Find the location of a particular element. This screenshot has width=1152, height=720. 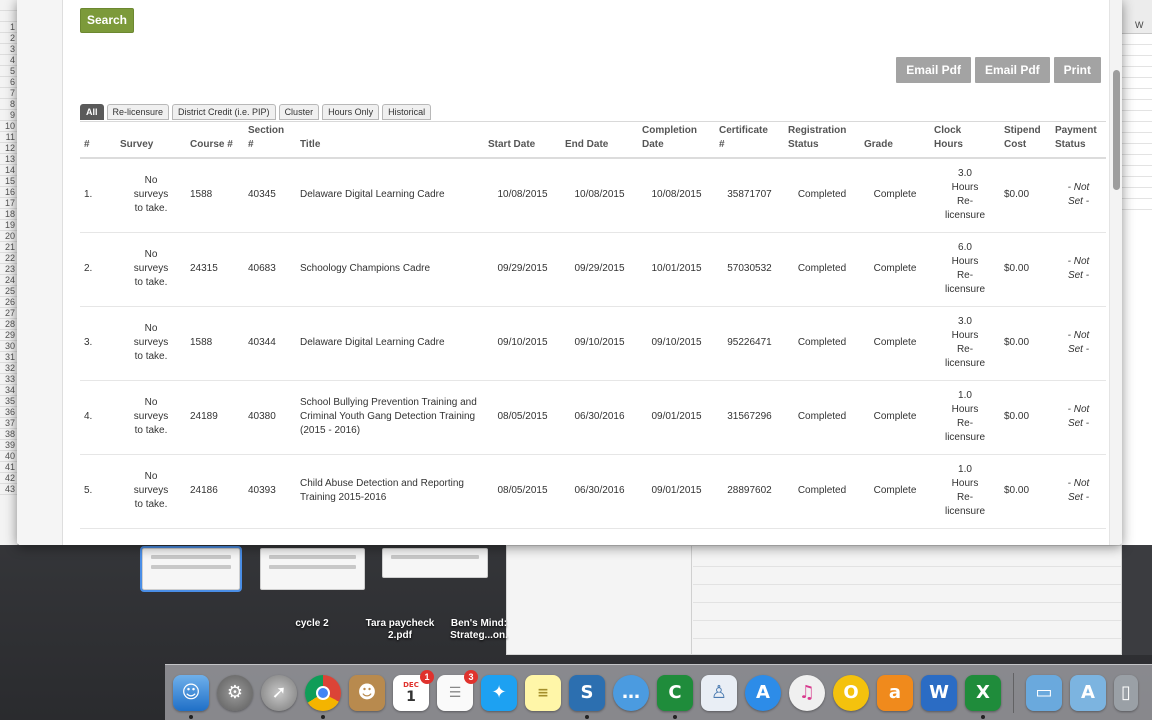

tab-historical: Historical is located at coordinates (407, 112).